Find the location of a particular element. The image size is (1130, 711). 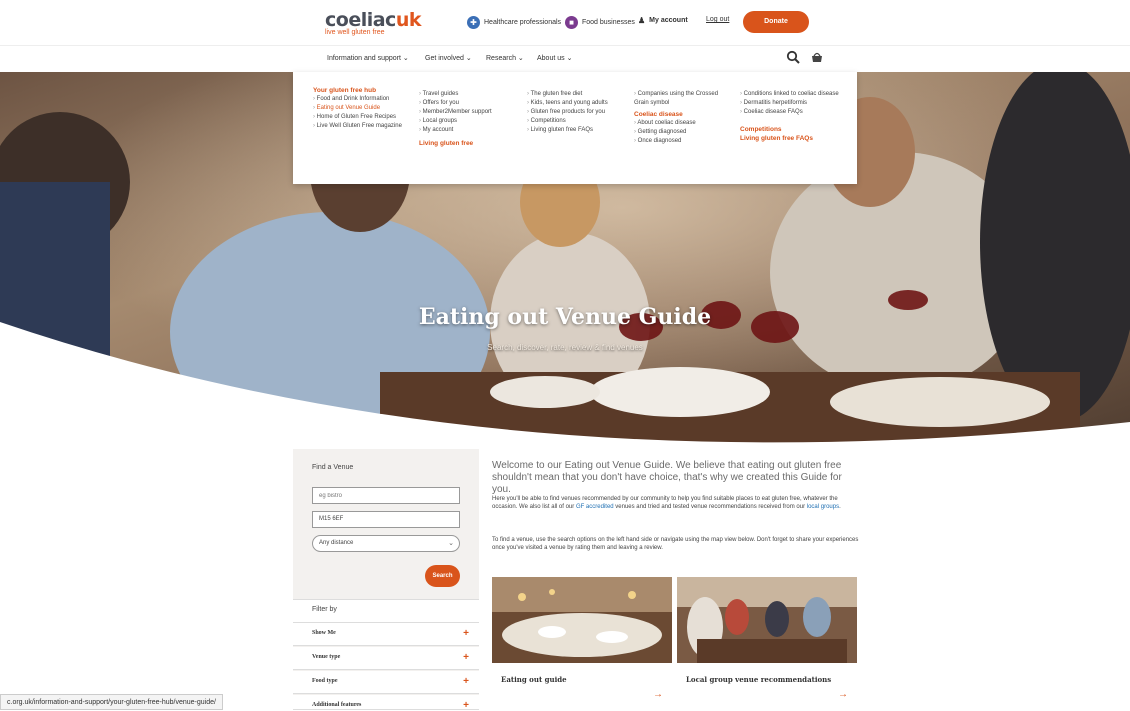

logo-wordmark: coeliacuk is located at coordinates (373, 20).